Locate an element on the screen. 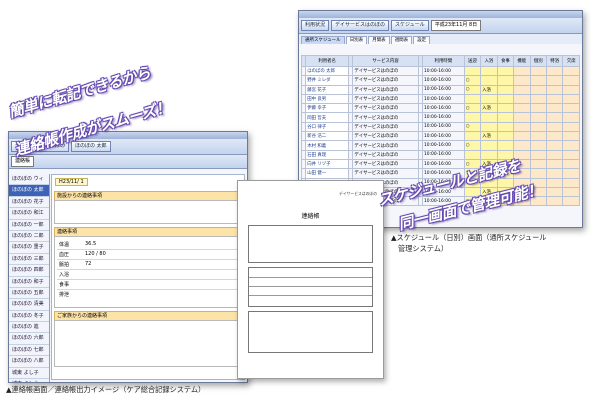 The width and height of the screenshot is (600, 400). schedule-tabs: 通所スケジュール 日別表 月間表 週間表 設定 is located at coordinates (440, 39).